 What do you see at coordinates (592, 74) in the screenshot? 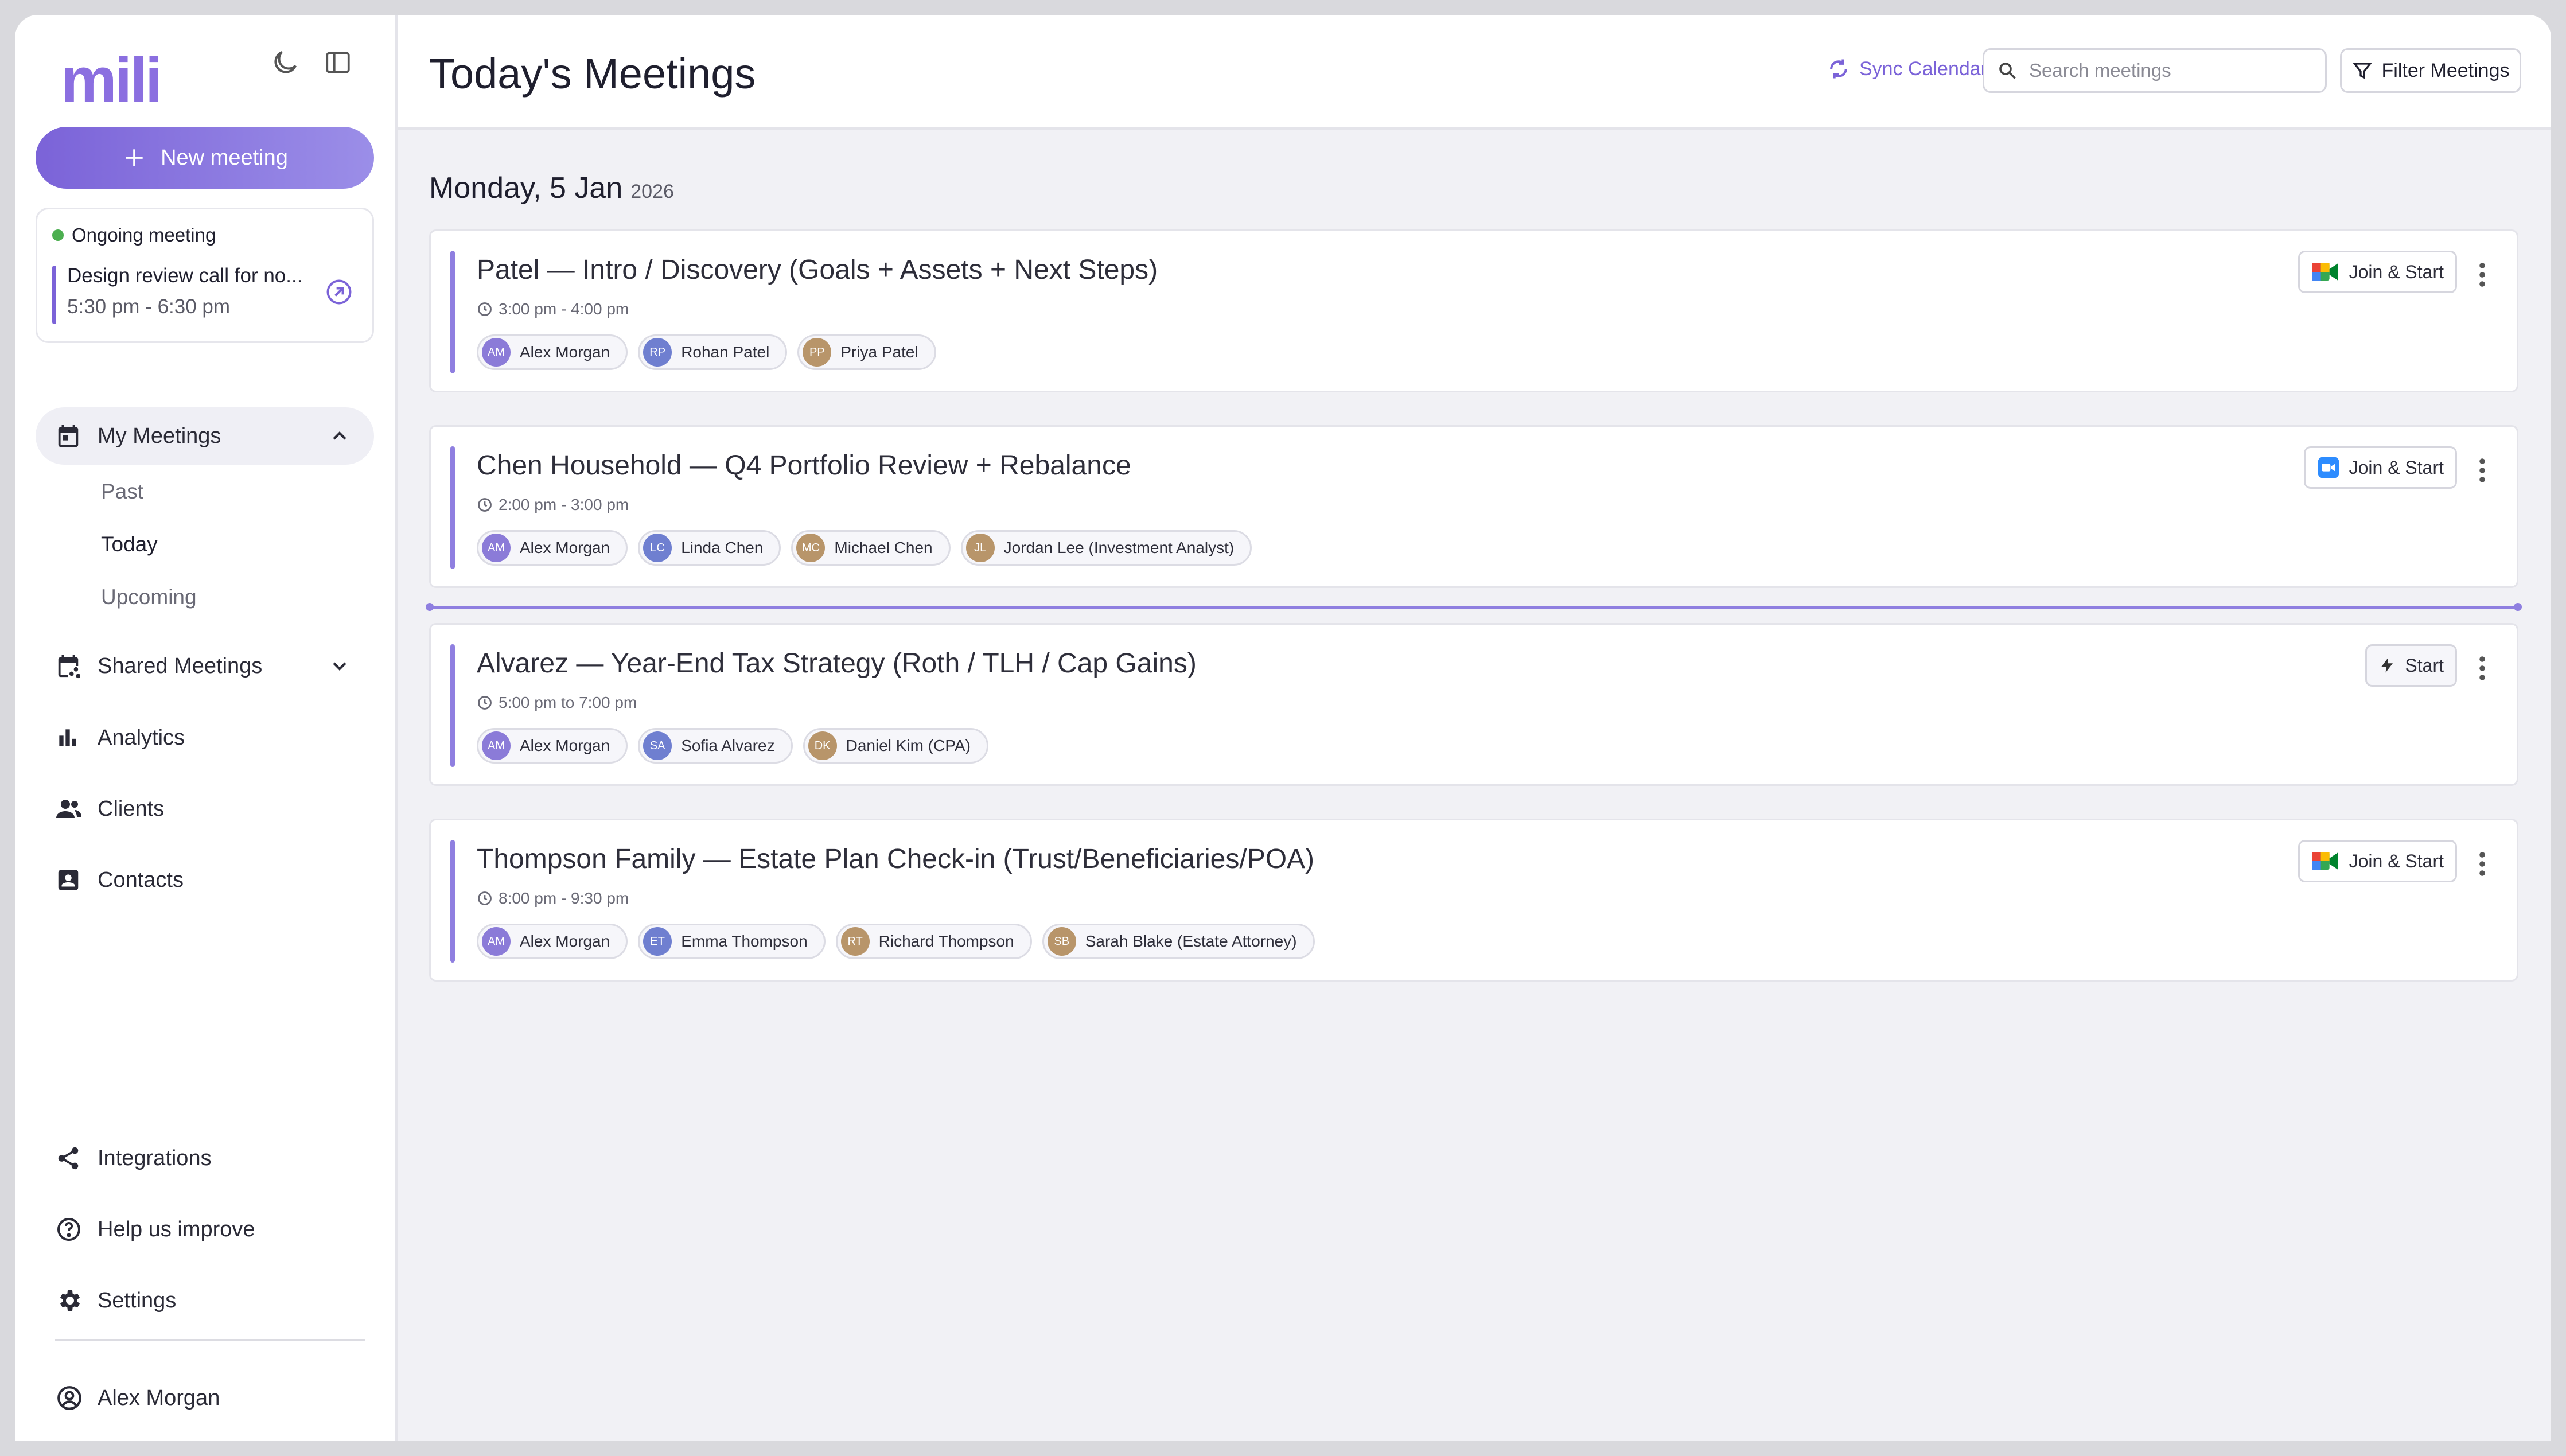
I see `page-title: Today's Meetings` at bounding box center [592, 74].